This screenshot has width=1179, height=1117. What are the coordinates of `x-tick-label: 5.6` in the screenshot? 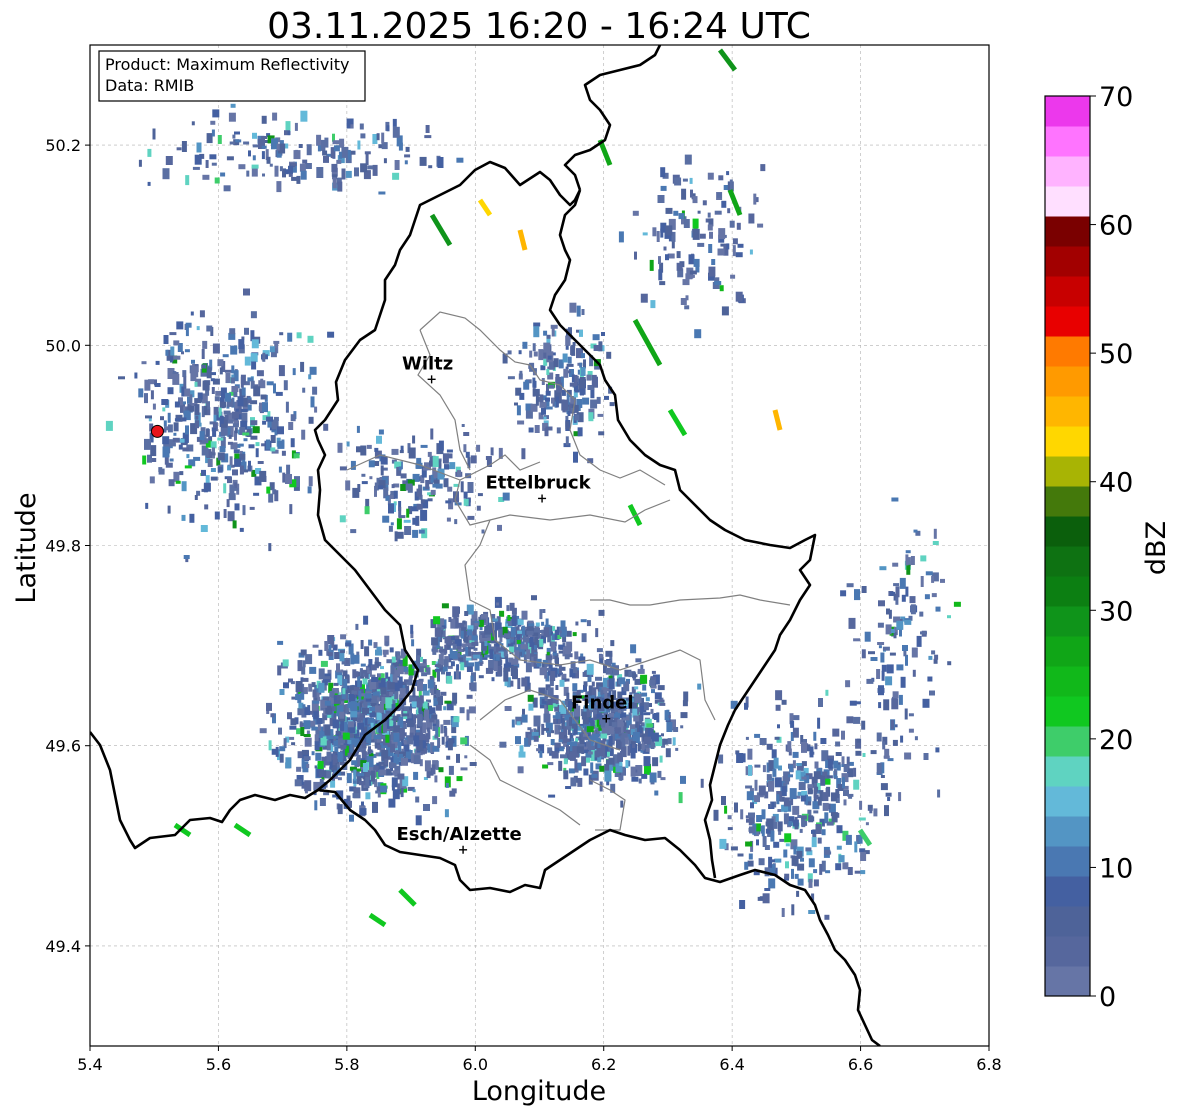 It's located at (218, 1064).